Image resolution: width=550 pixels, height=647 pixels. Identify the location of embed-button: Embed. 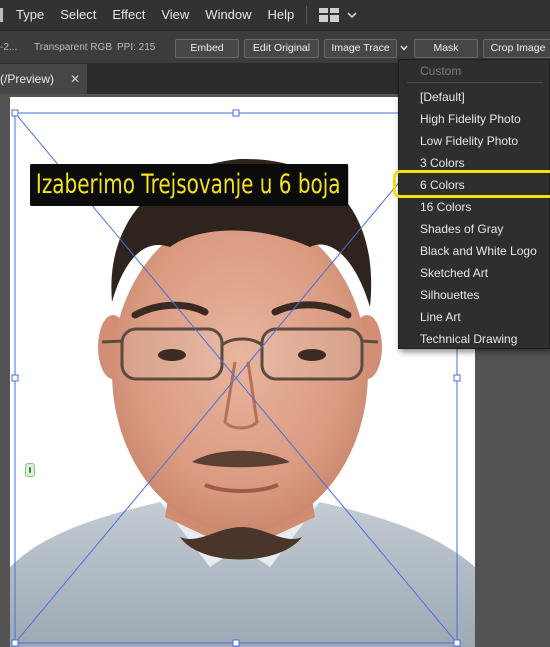
(207, 48).